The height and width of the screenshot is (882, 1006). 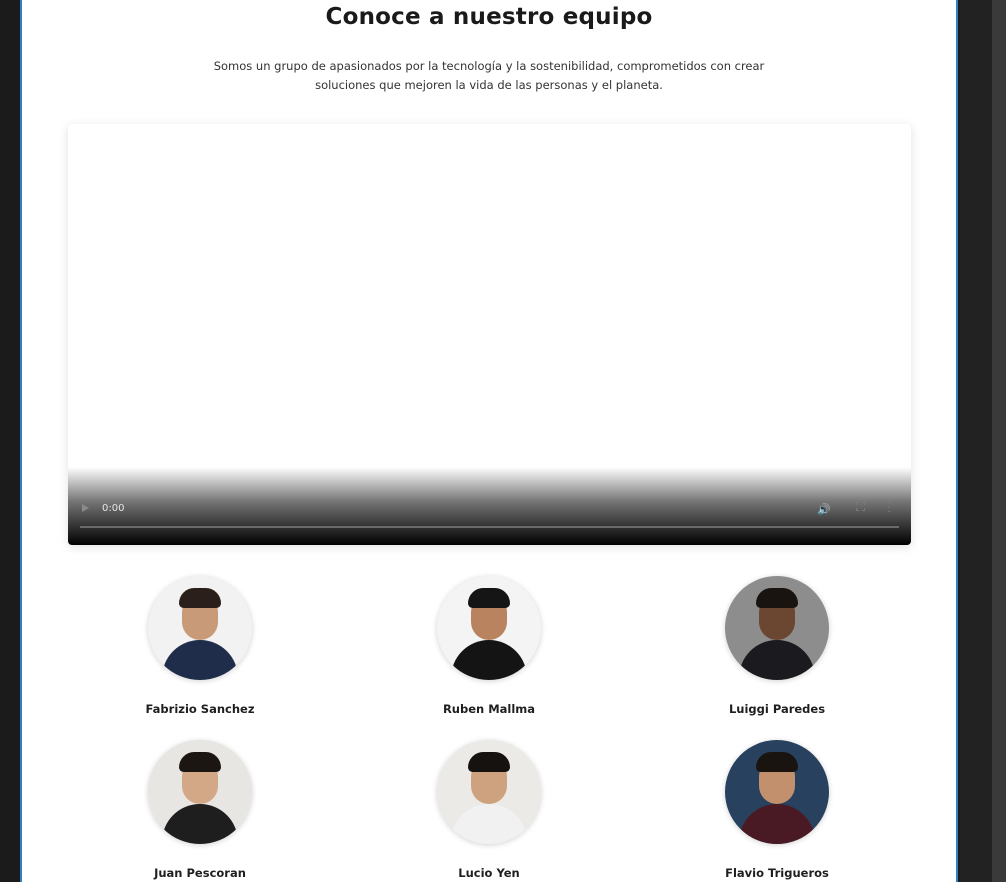 I want to click on member-name: Fabrizio Sanchez, so click(x=200, y=709).